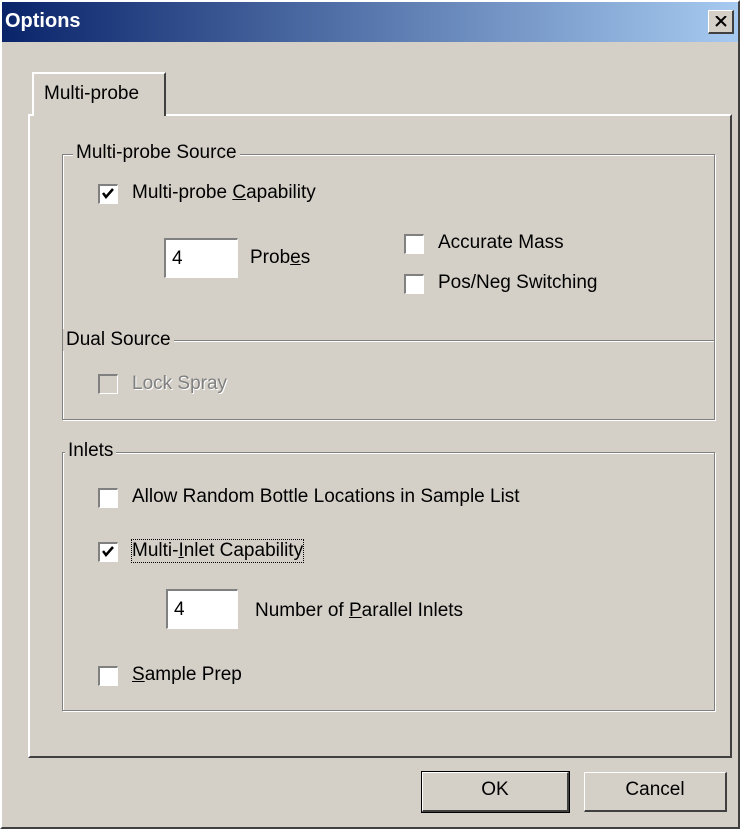 This screenshot has width=740, height=829. Describe the element at coordinates (370, 22) in the screenshot. I see `title-bar: Options` at that location.